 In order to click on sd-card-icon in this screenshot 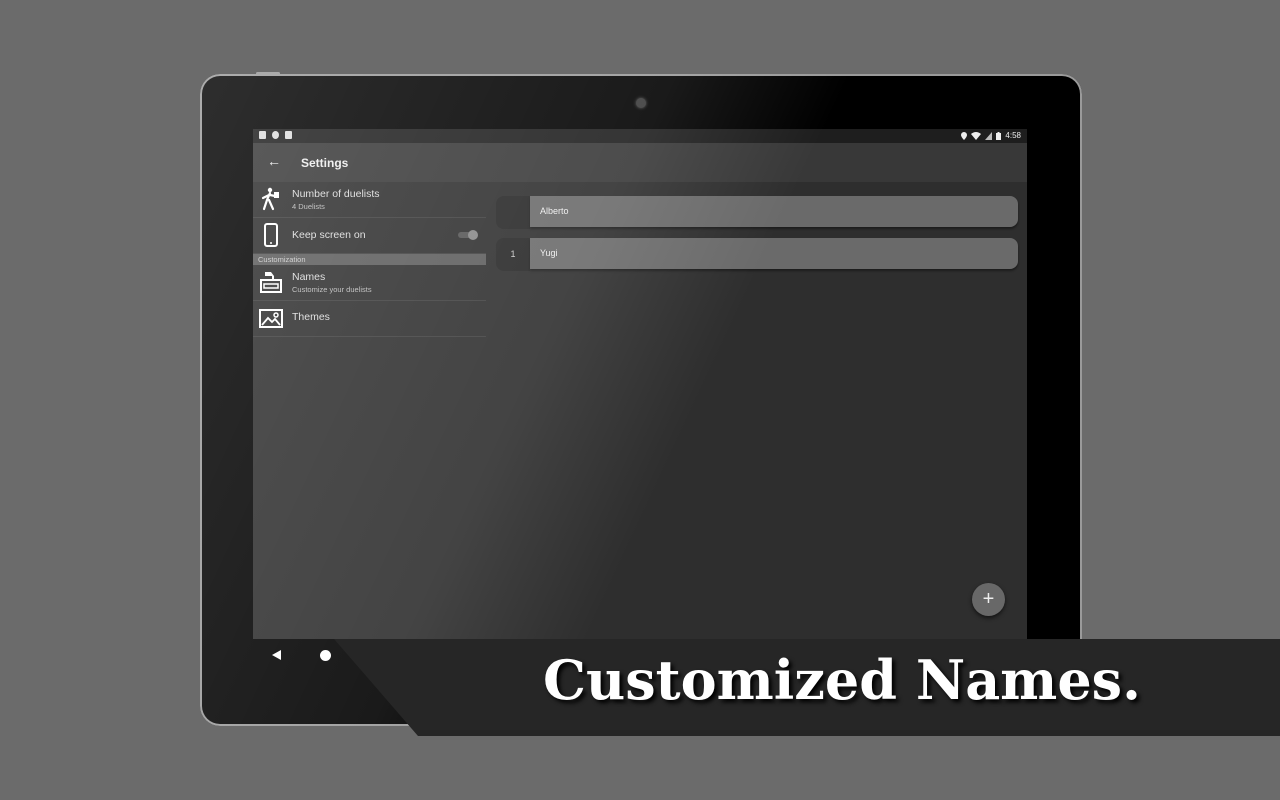, I will do `click(288, 135)`.